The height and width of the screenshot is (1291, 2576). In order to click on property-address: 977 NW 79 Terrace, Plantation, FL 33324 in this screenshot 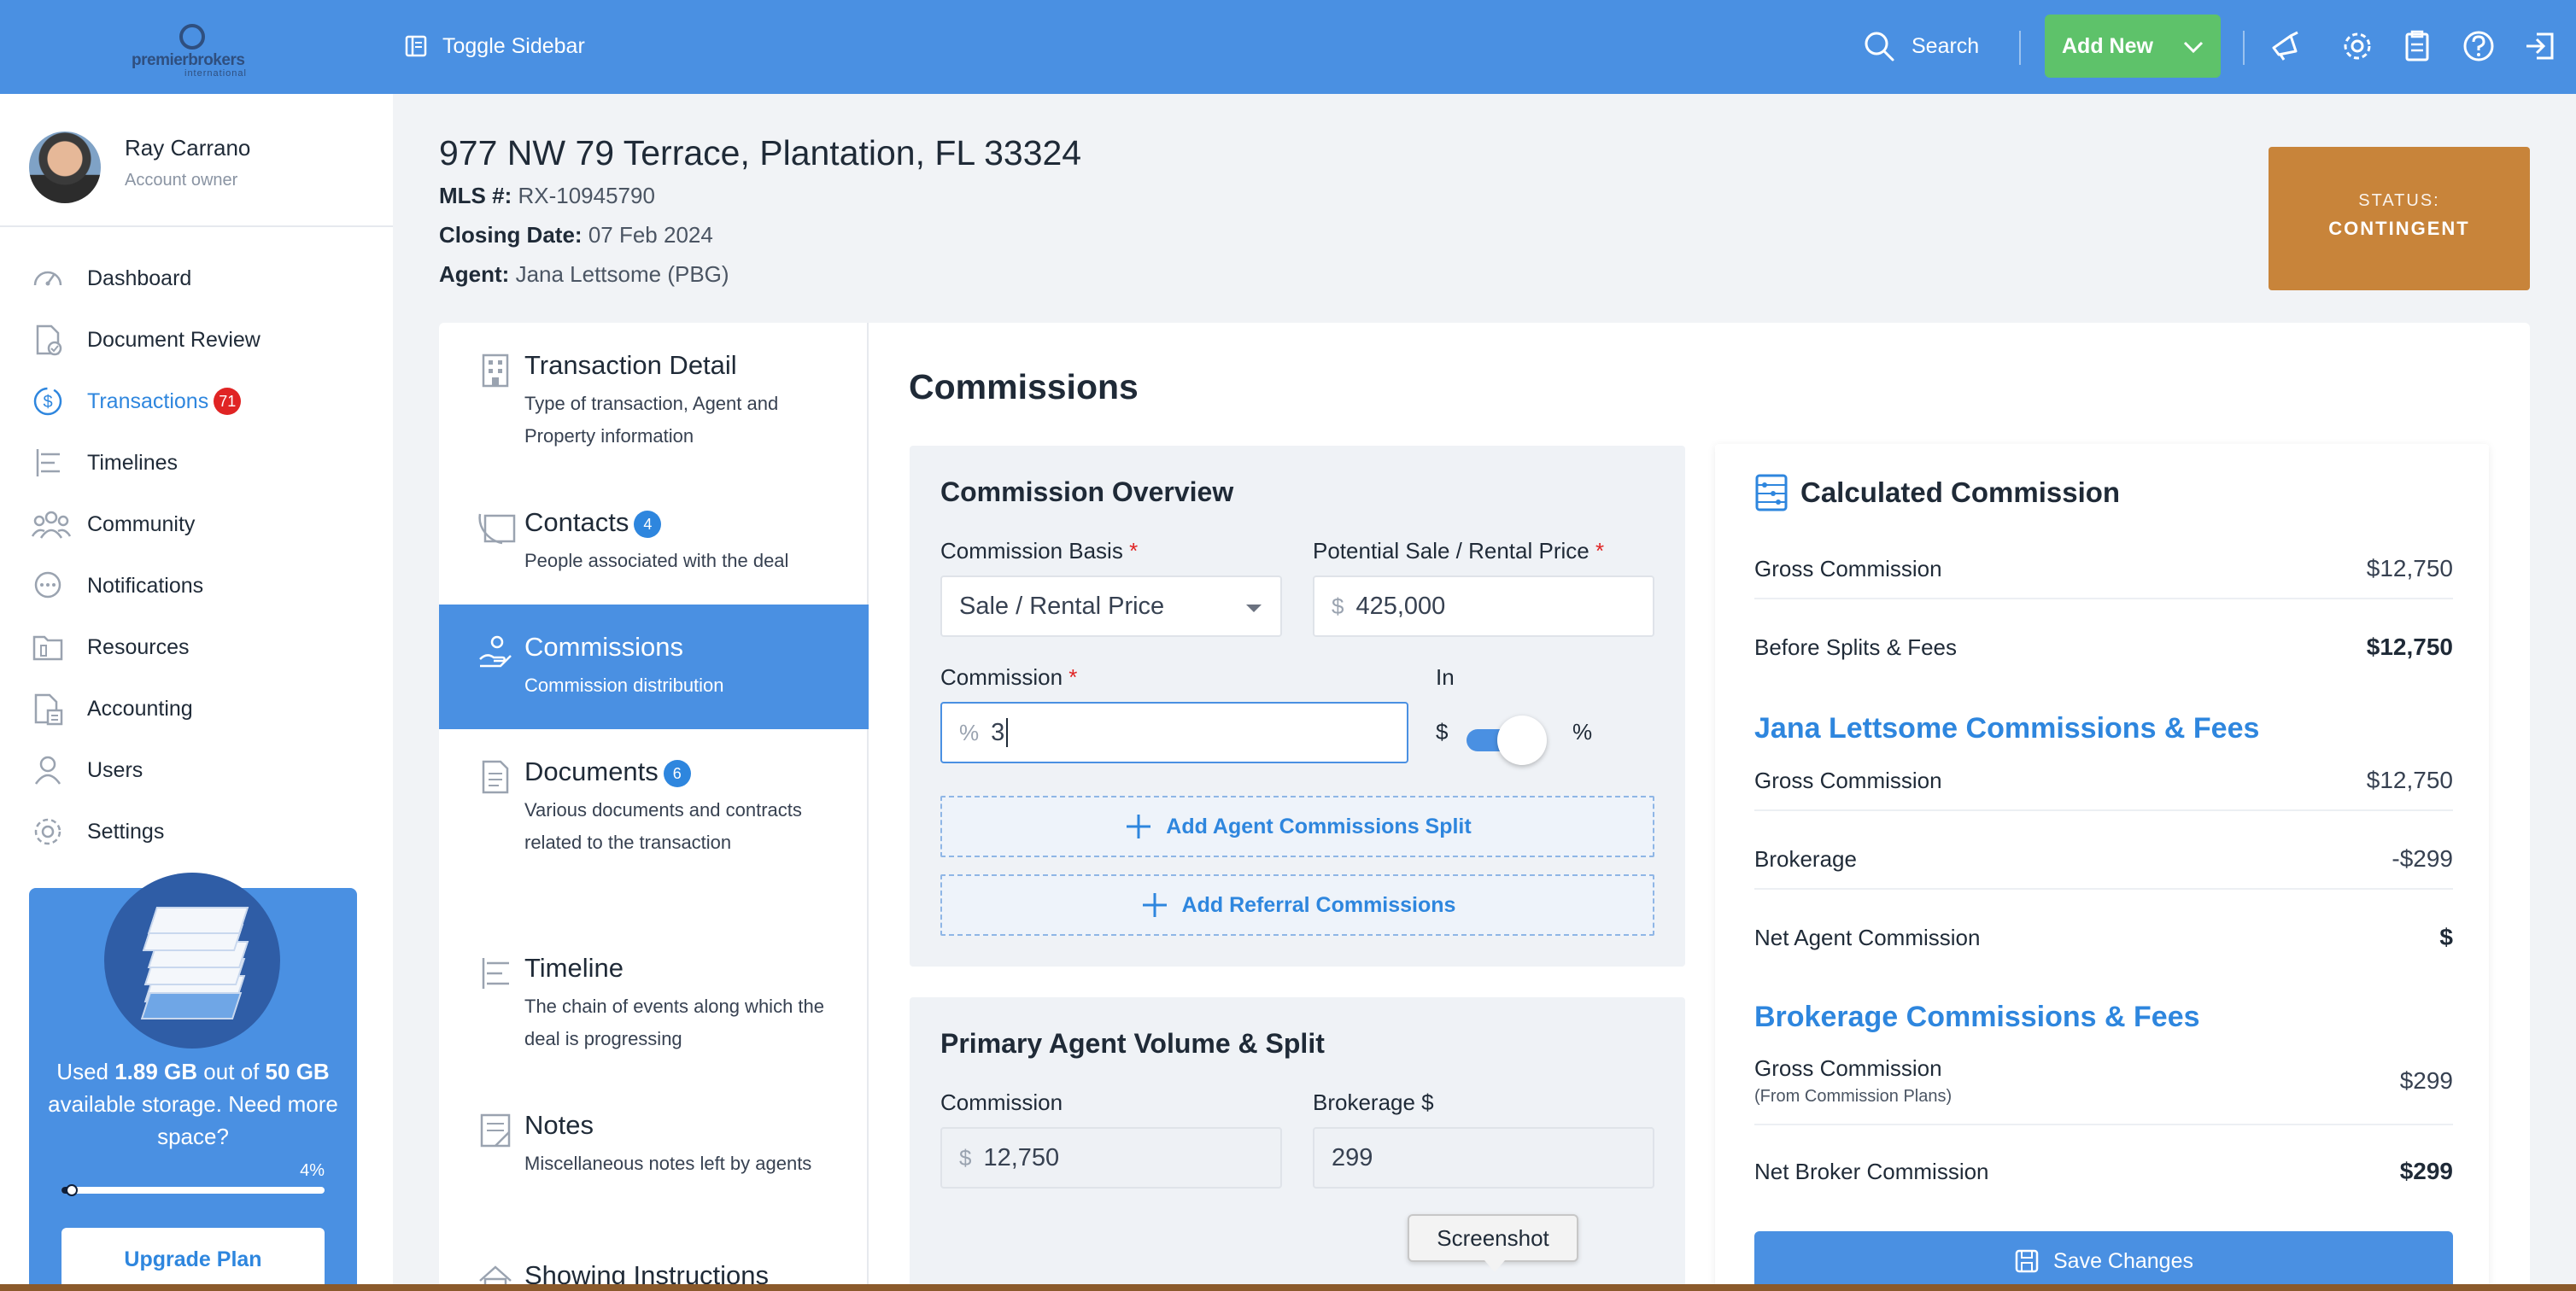, I will do `click(760, 152)`.